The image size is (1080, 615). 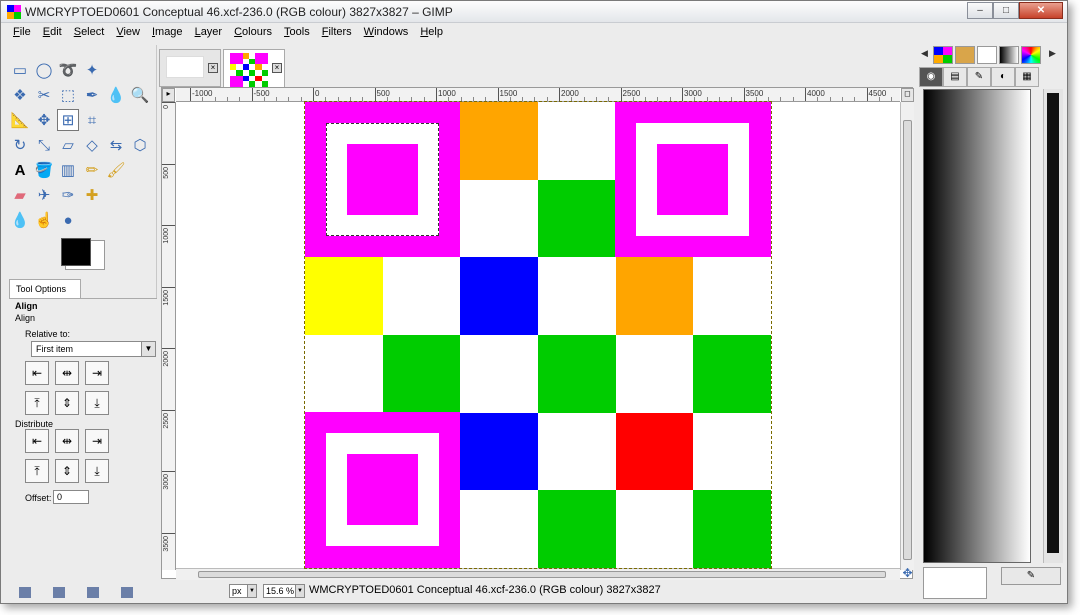 I want to click on zoom-fit-button: ◻, so click(x=907, y=95).